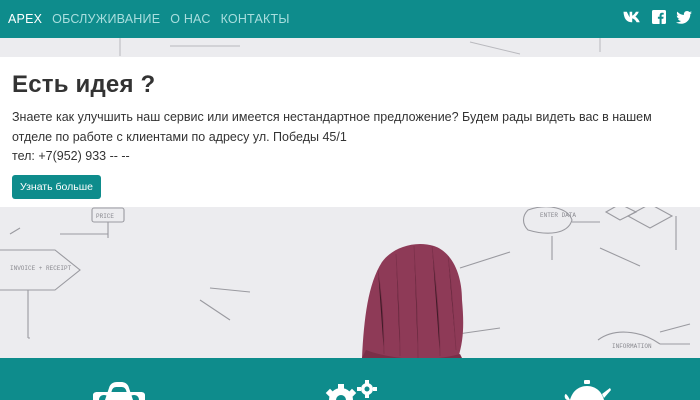  What do you see at coordinates (255, 19) in the screenshot?
I see `nav-link-contacts: КОНТАКТЫ` at bounding box center [255, 19].